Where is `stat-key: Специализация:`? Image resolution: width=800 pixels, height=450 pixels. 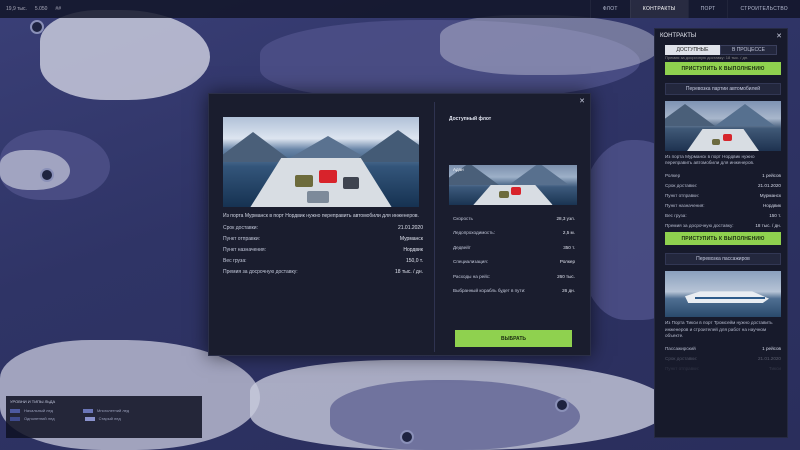
stat-key: Специализация: is located at coordinates (470, 262).